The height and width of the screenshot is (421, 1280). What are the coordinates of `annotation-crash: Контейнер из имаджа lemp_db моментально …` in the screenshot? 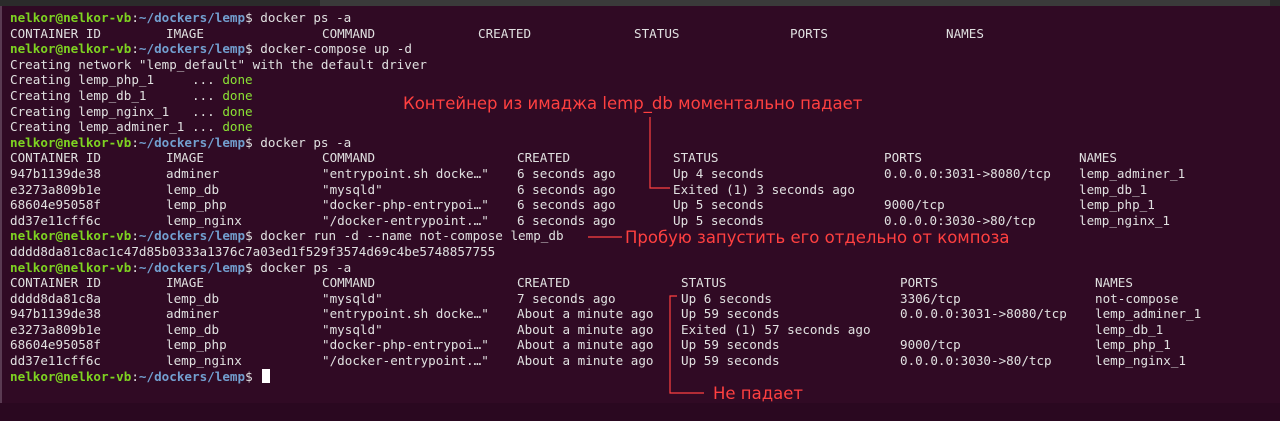 It's located at (633, 103).